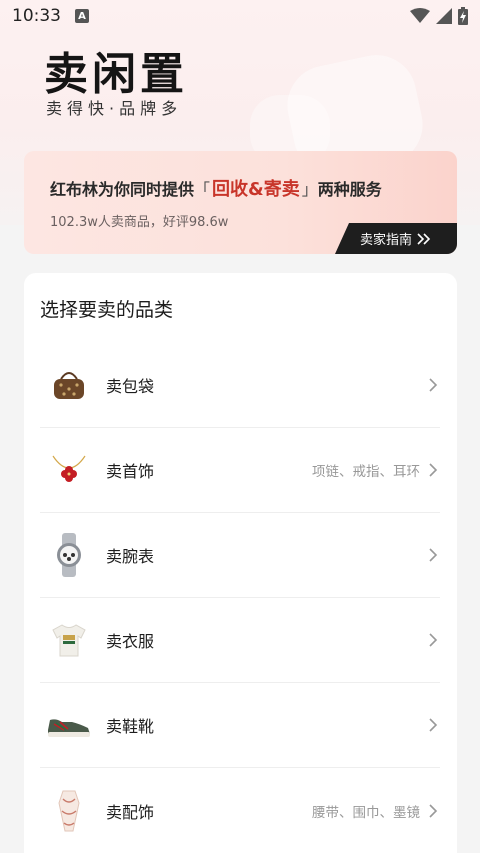 This screenshot has height=853, width=480. I want to click on promo-stats: 102.3w人卖商品，好评98.6w, so click(139, 222).